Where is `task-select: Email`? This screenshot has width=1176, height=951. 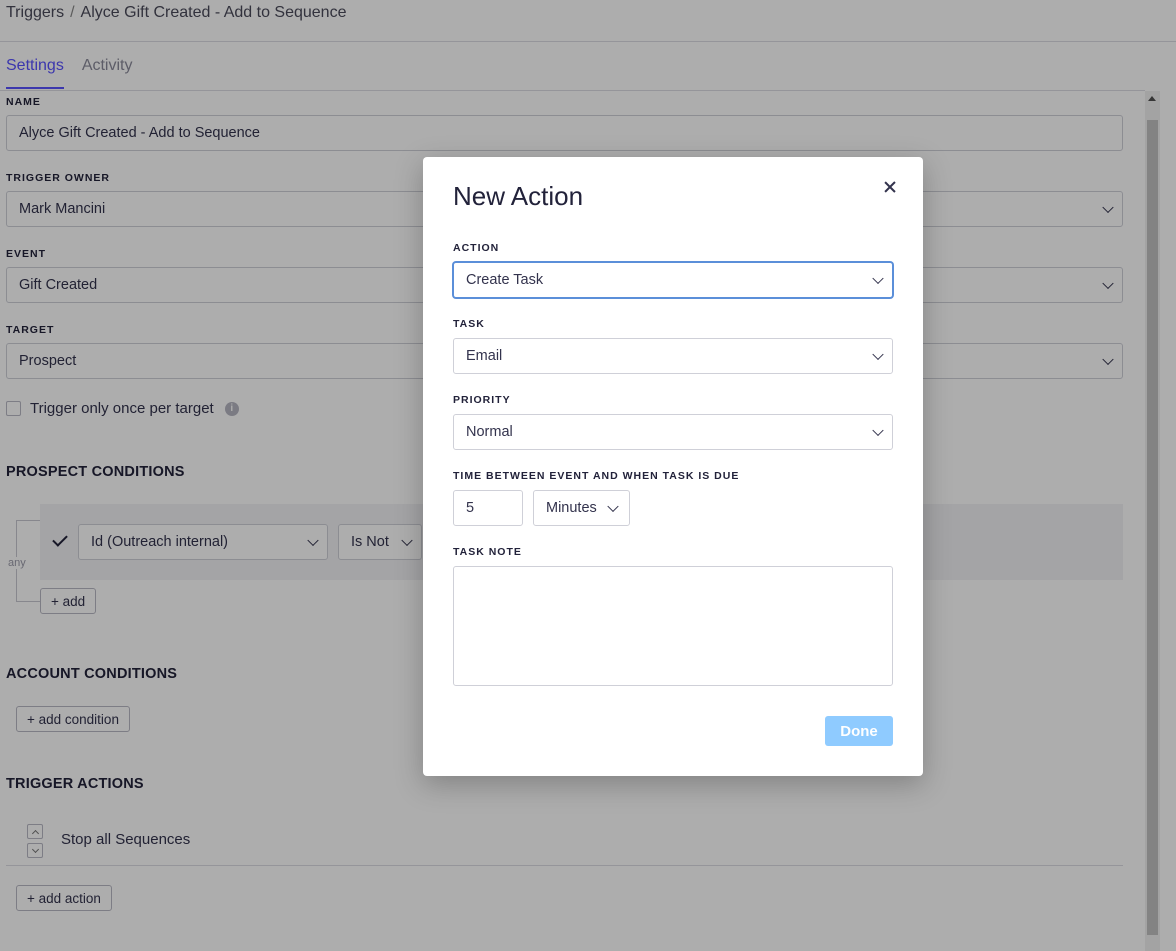 task-select: Email is located at coordinates (673, 356).